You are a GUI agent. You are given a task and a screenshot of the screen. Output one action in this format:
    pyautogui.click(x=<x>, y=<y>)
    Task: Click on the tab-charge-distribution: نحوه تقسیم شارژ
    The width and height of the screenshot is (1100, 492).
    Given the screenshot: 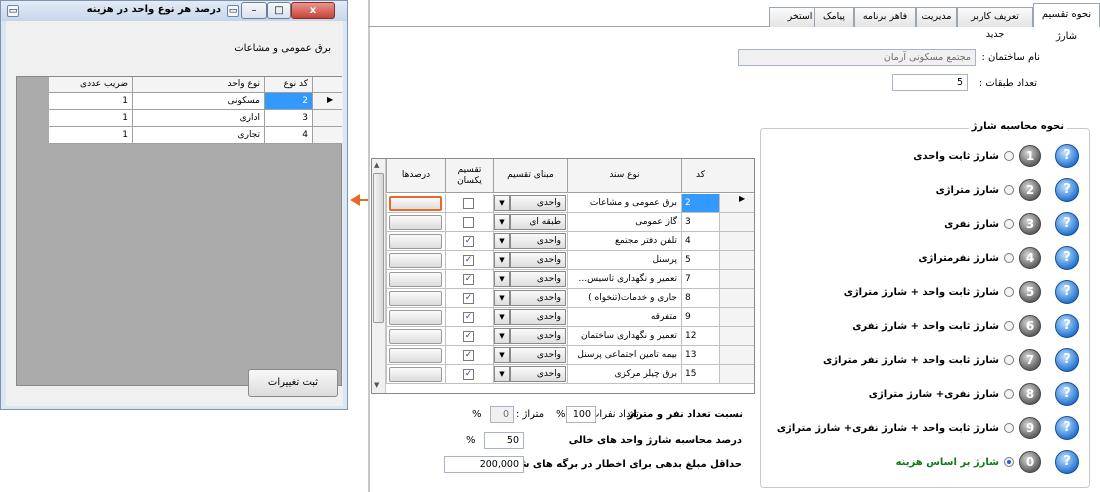 What is the action you would take?
    pyautogui.click(x=1066, y=22)
    